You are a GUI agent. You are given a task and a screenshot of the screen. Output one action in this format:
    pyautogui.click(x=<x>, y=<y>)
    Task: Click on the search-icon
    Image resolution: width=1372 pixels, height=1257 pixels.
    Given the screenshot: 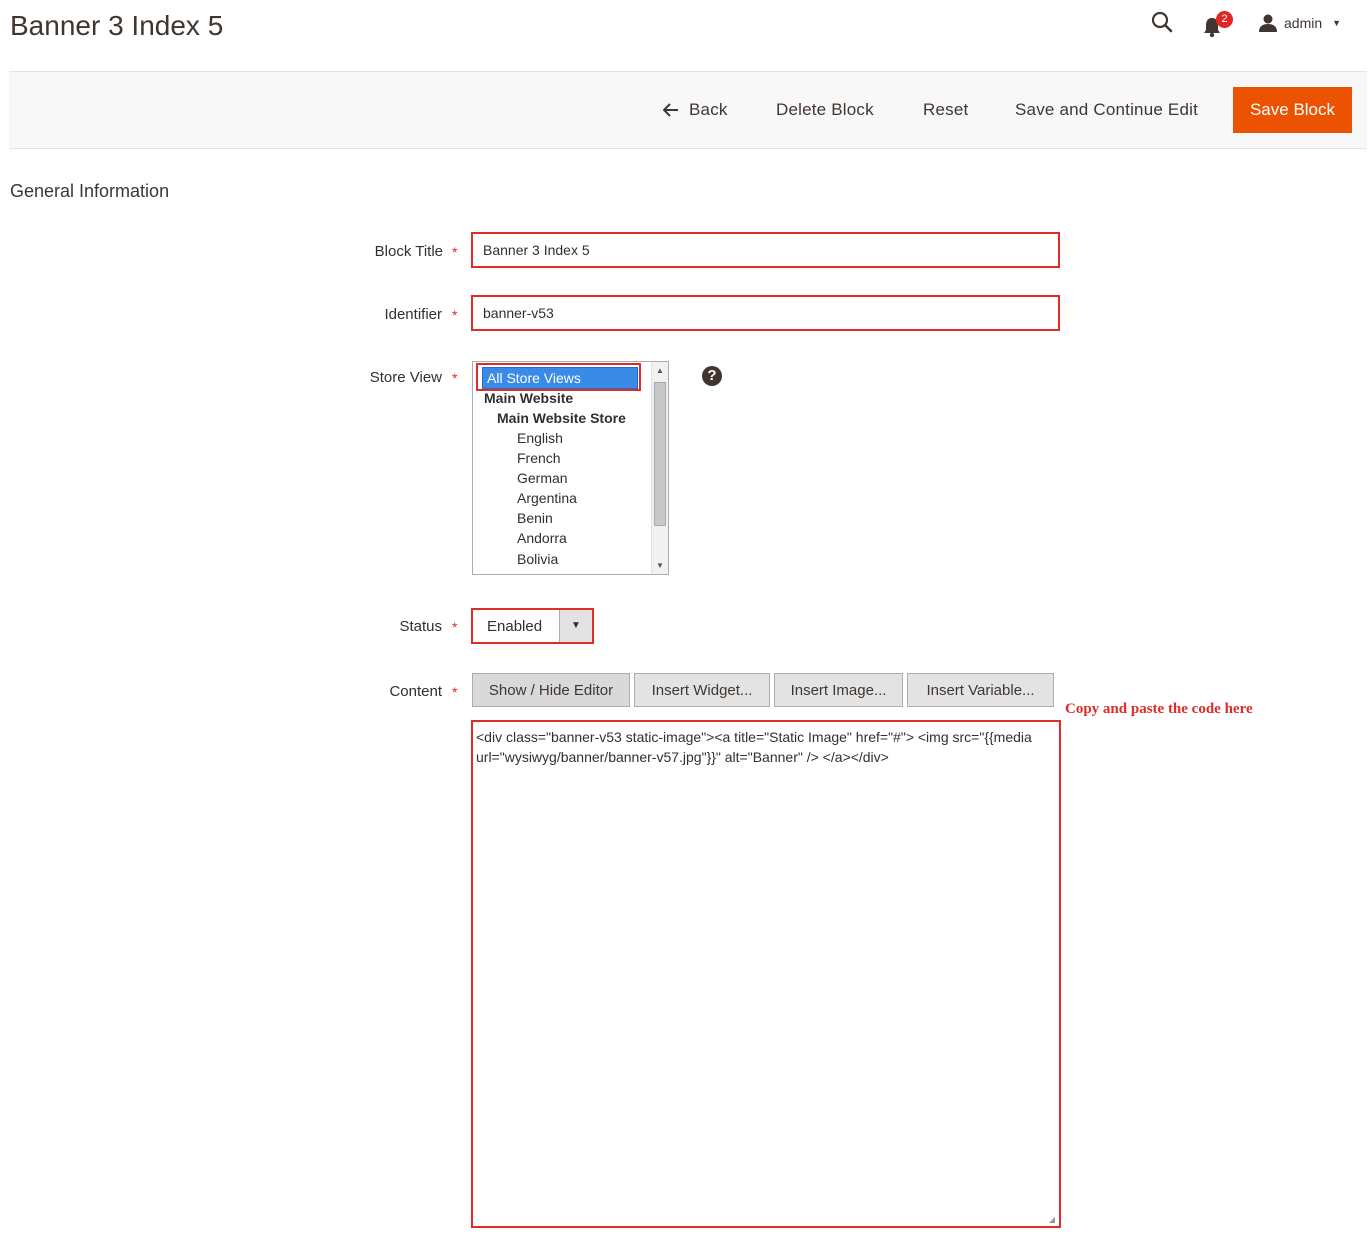 What is the action you would take?
    pyautogui.click(x=1163, y=23)
    